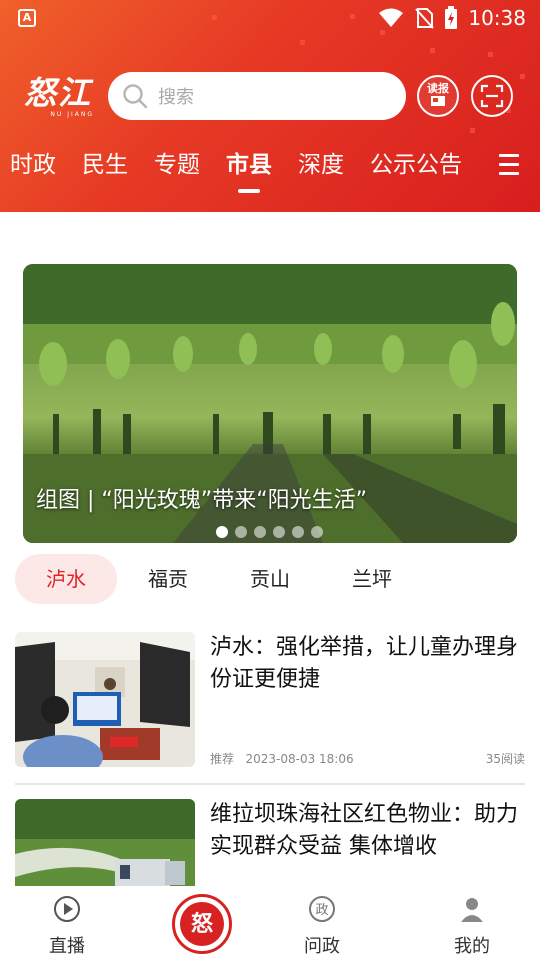 This screenshot has width=540, height=960. What do you see at coordinates (177, 165) in the screenshot?
I see `tab-zhuanti: 专题` at bounding box center [177, 165].